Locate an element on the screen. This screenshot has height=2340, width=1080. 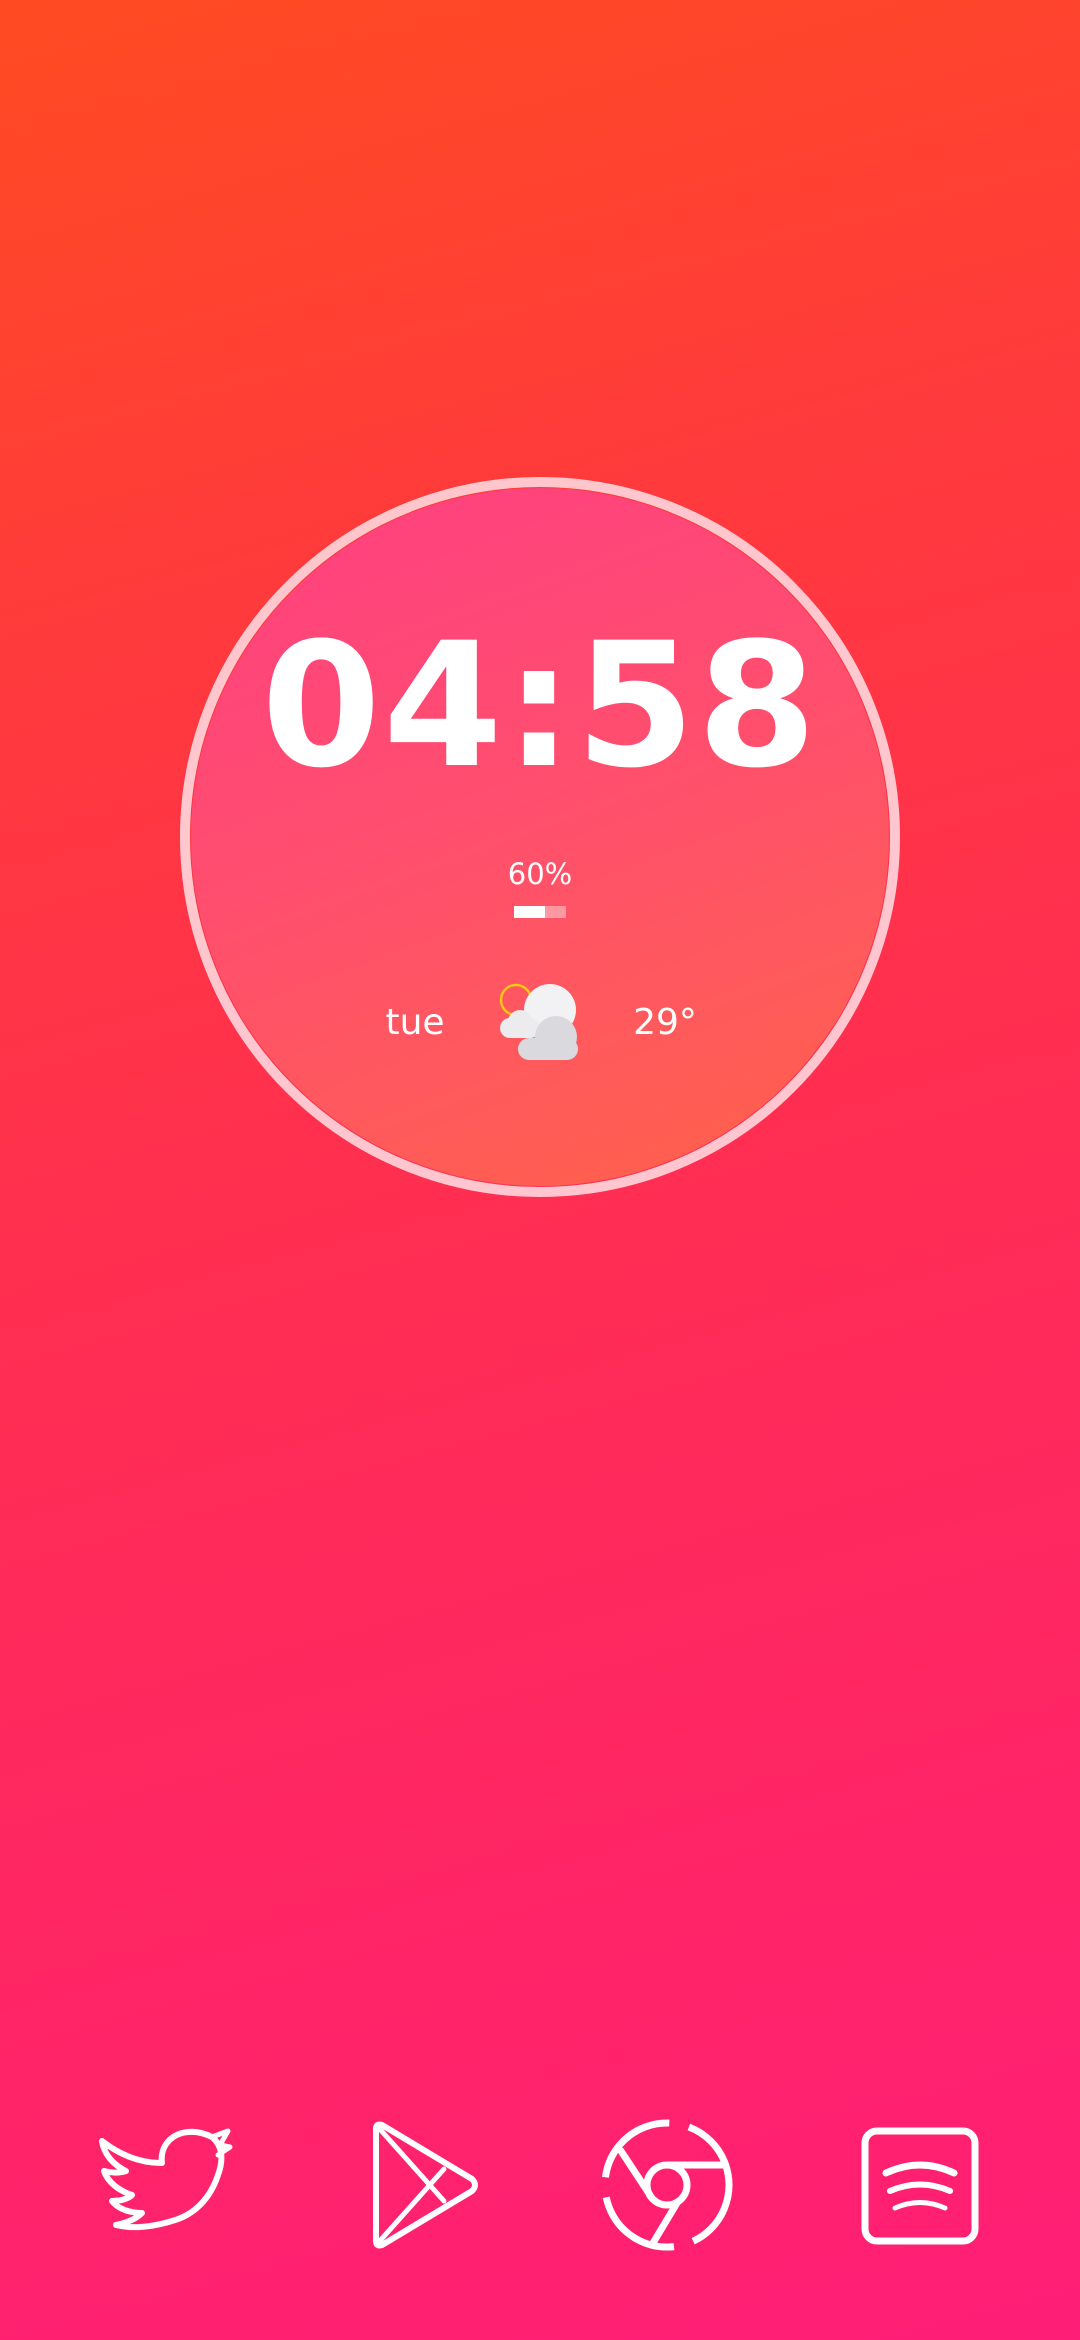
app-dock is located at coordinates (540, 2185).